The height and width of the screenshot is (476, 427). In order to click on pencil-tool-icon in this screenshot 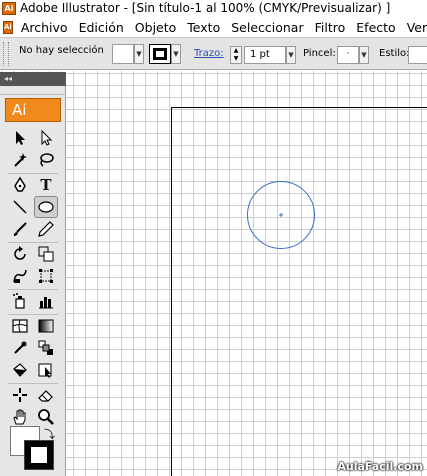, I will do `click(46, 229)`.